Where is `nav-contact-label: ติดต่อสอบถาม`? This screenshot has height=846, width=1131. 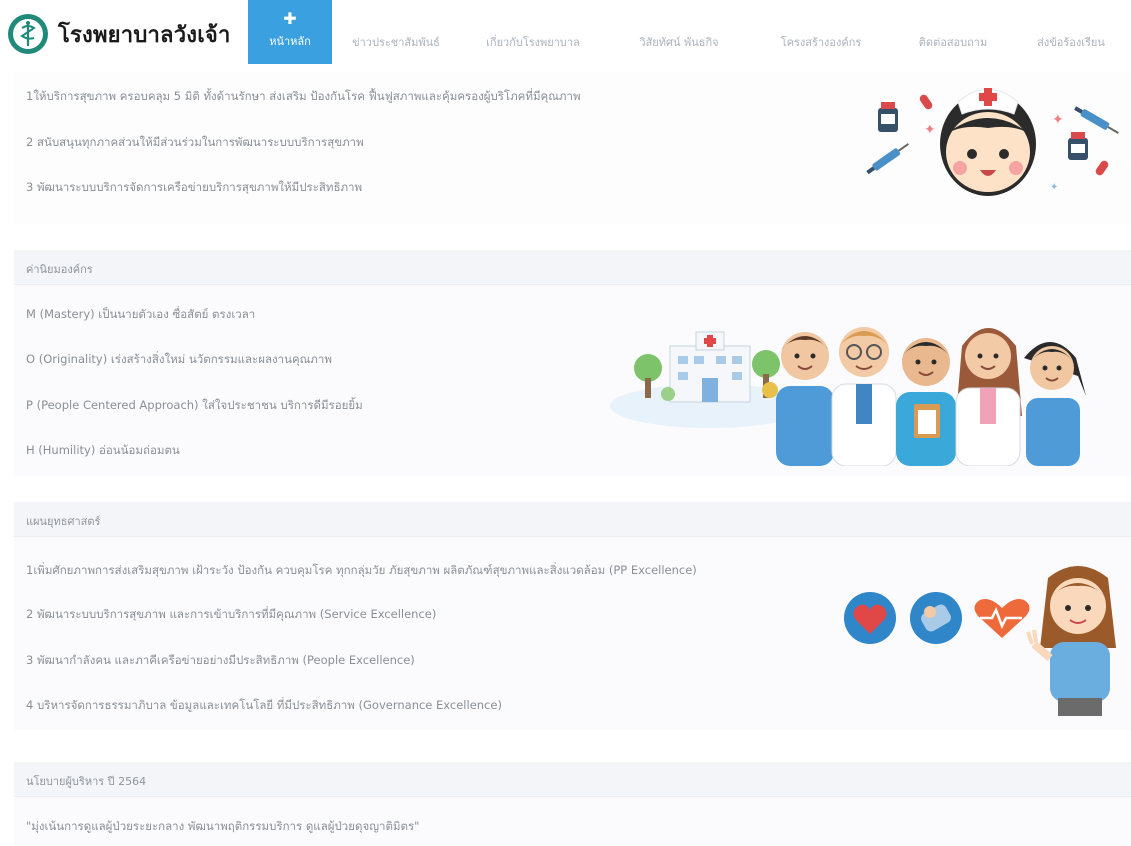
nav-contact-label: ติดต่อสอบถาม is located at coordinates (953, 42).